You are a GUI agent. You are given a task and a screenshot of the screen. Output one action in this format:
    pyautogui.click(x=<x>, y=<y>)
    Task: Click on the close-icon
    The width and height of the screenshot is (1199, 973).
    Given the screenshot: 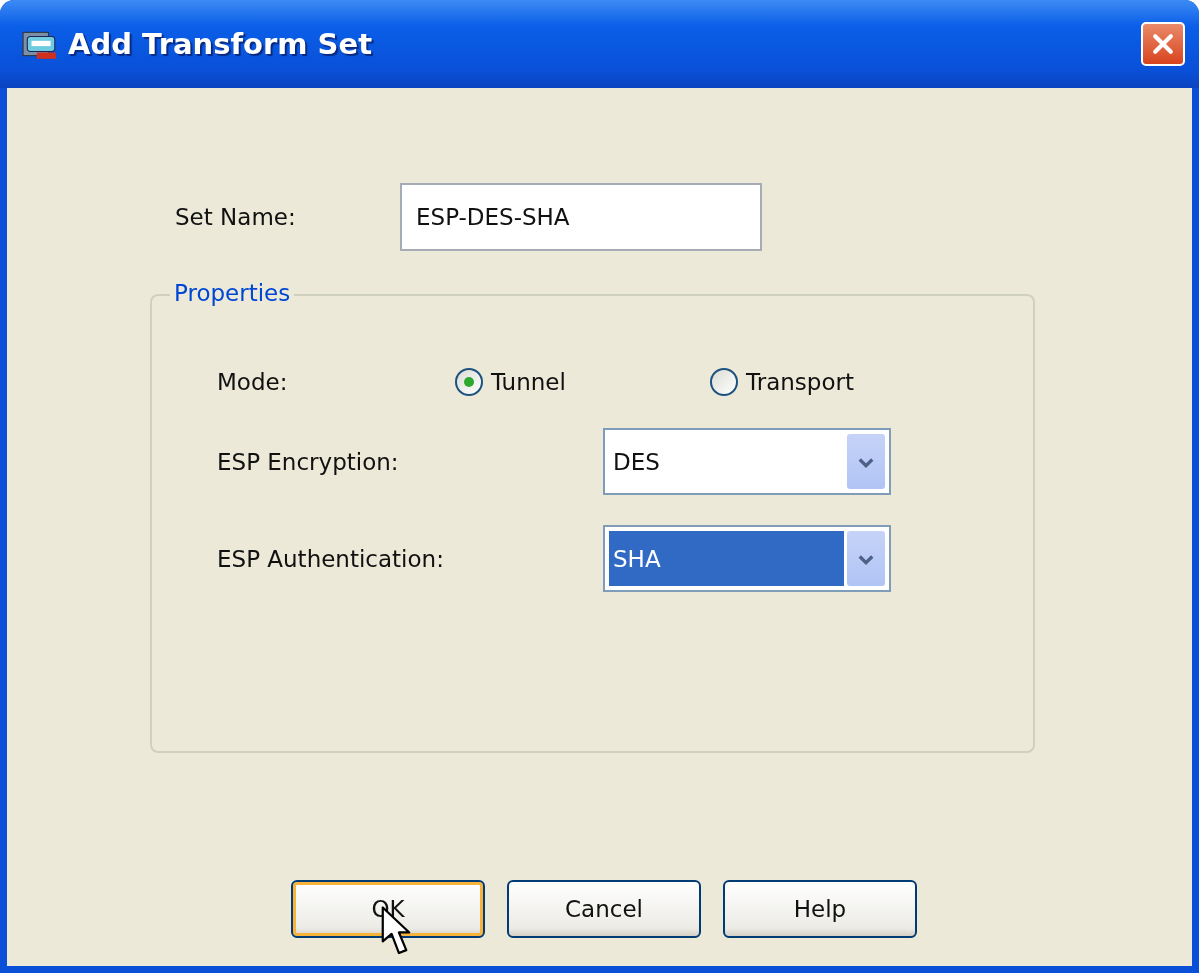 What is the action you would take?
    pyautogui.click(x=1163, y=44)
    